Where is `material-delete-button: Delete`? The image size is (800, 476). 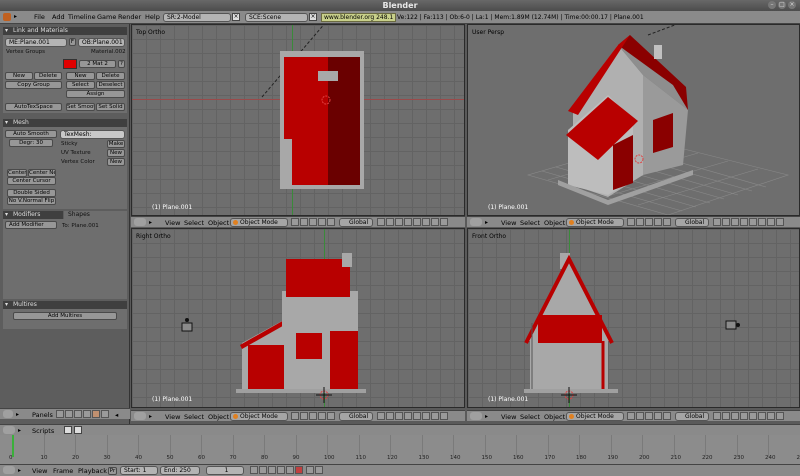 material-delete-button: Delete is located at coordinates (110, 76).